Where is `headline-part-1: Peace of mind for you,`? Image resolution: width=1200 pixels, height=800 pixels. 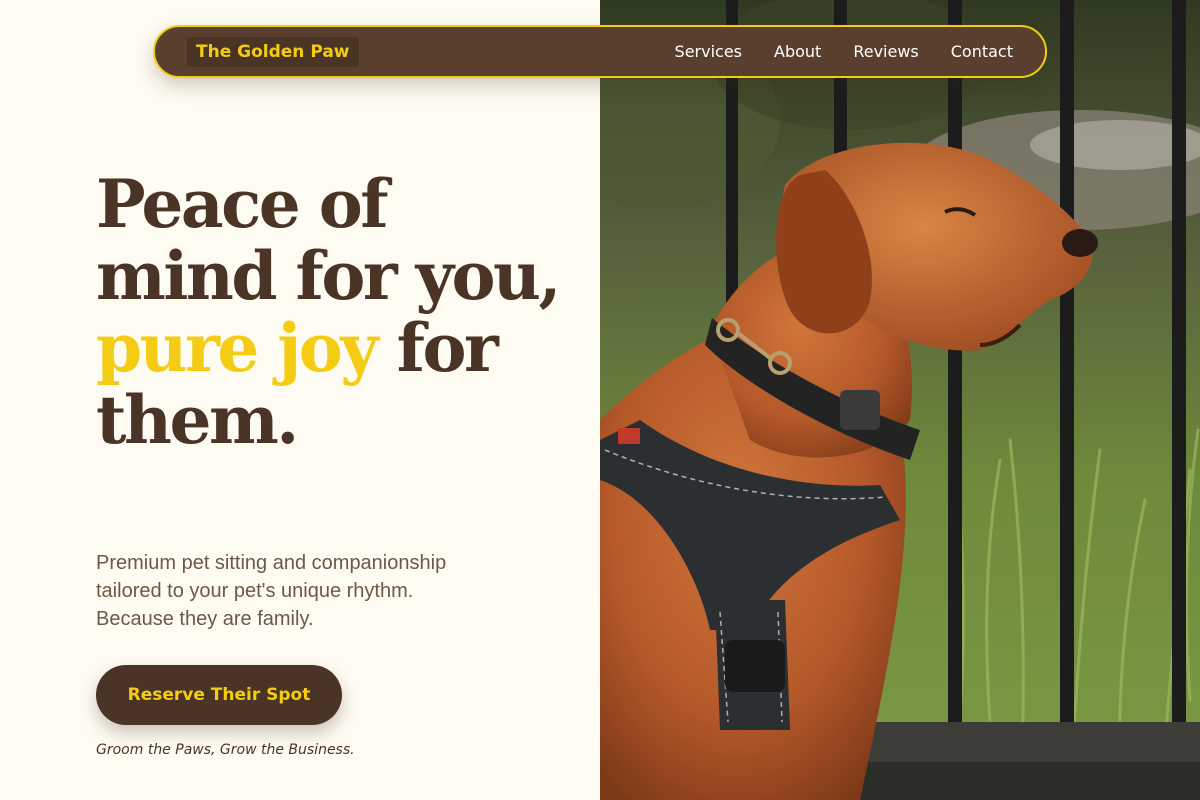
headline-part-1: Peace of mind for you, is located at coordinates (329, 240).